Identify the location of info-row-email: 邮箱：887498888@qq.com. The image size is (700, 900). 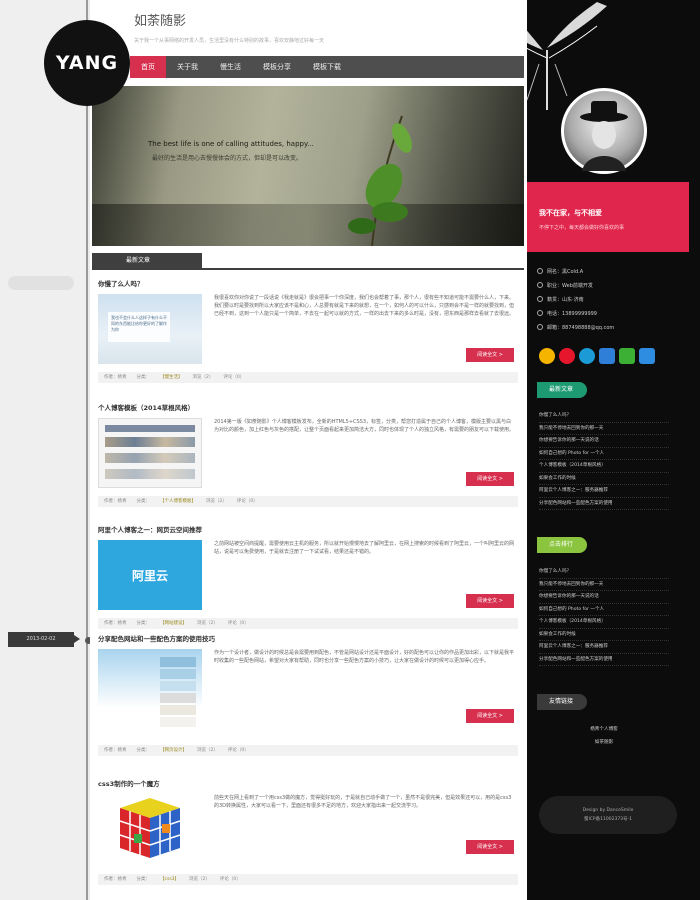
(575, 327).